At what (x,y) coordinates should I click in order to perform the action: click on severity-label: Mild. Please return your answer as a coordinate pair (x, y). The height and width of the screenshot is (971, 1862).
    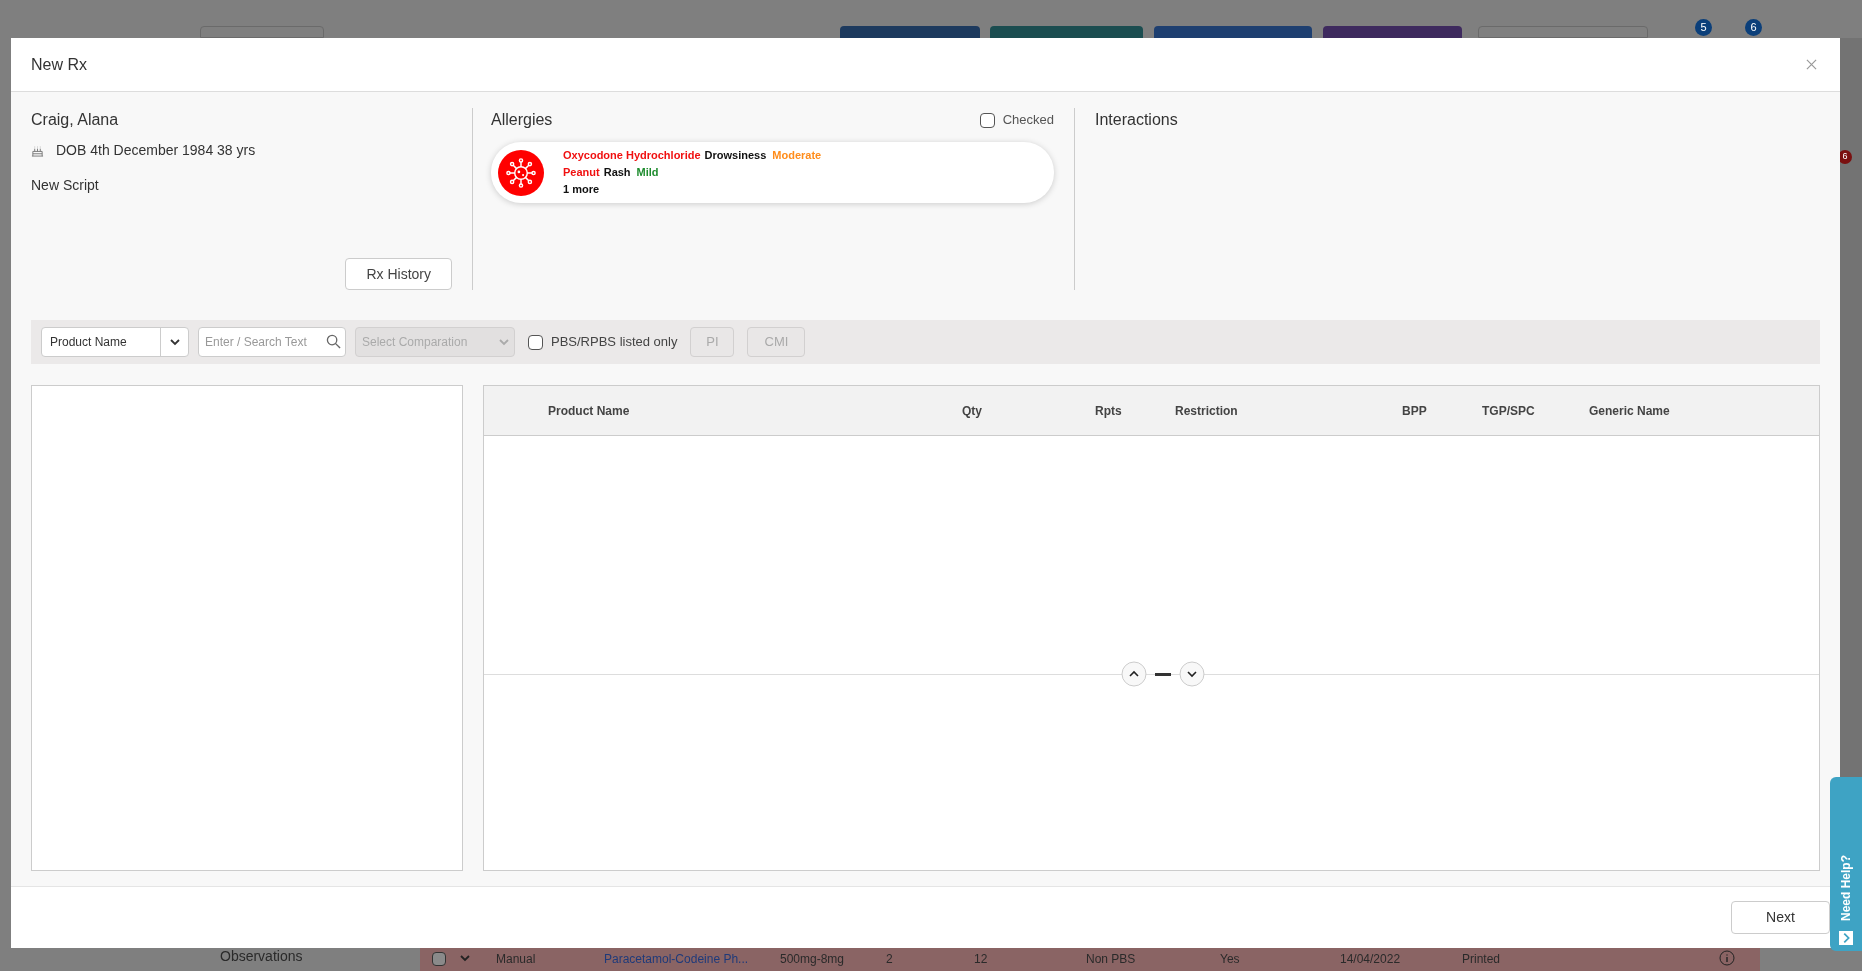
    Looking at the image, I should click on (647, 172).